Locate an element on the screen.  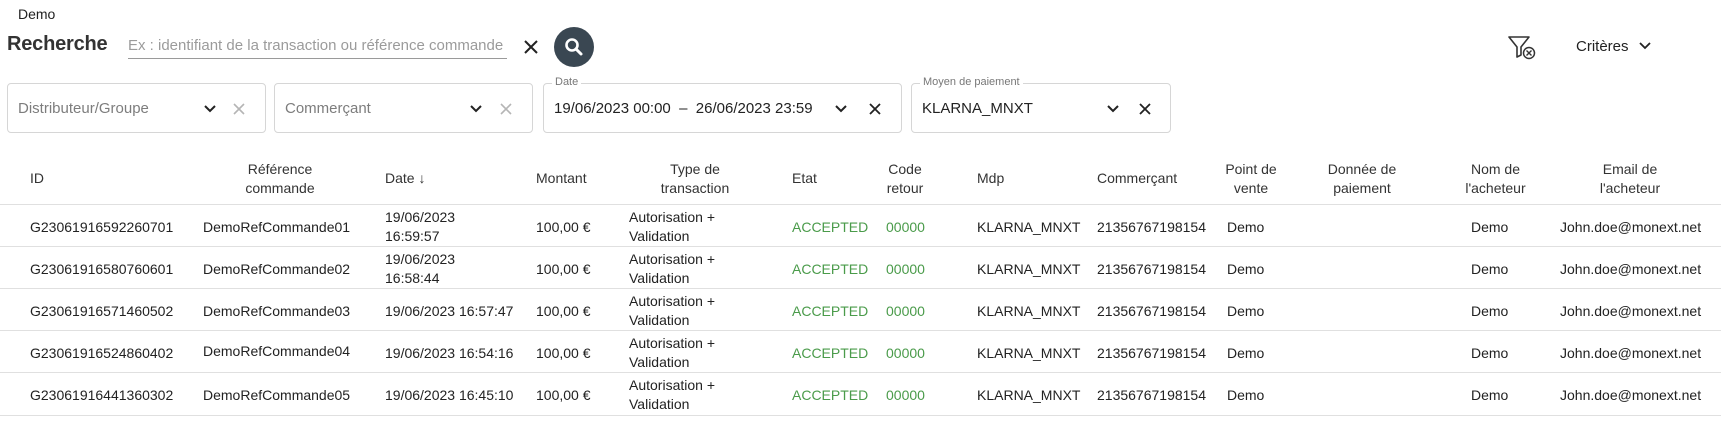
col-pos: Point de vente is located at coordinates (1251, 179).